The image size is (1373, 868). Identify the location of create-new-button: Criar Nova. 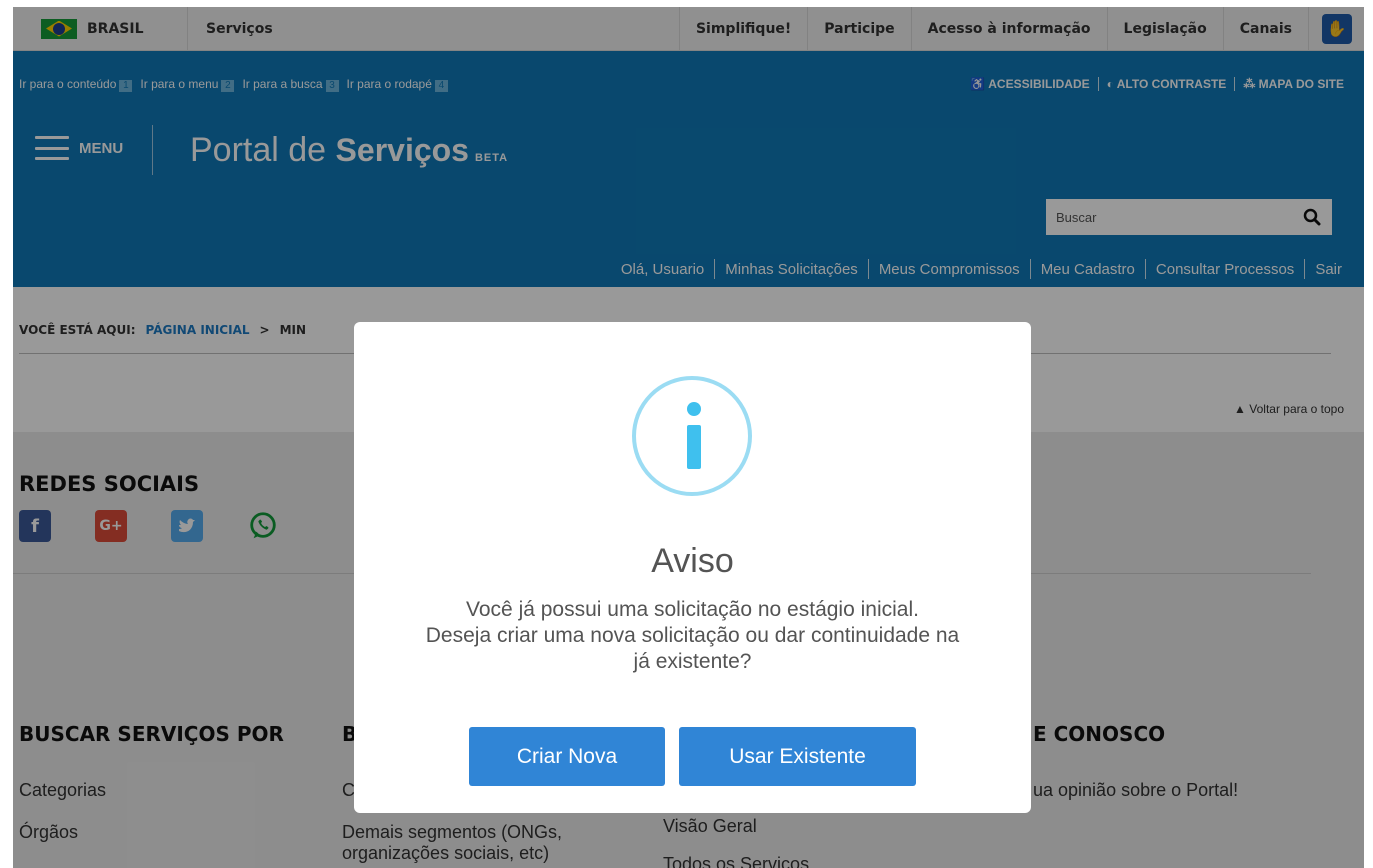
(567, 756).